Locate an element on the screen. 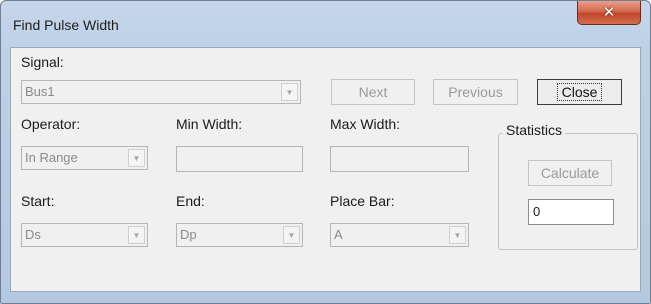  signal-select: Bus1 ▼ is located at coordinates (161, 92).